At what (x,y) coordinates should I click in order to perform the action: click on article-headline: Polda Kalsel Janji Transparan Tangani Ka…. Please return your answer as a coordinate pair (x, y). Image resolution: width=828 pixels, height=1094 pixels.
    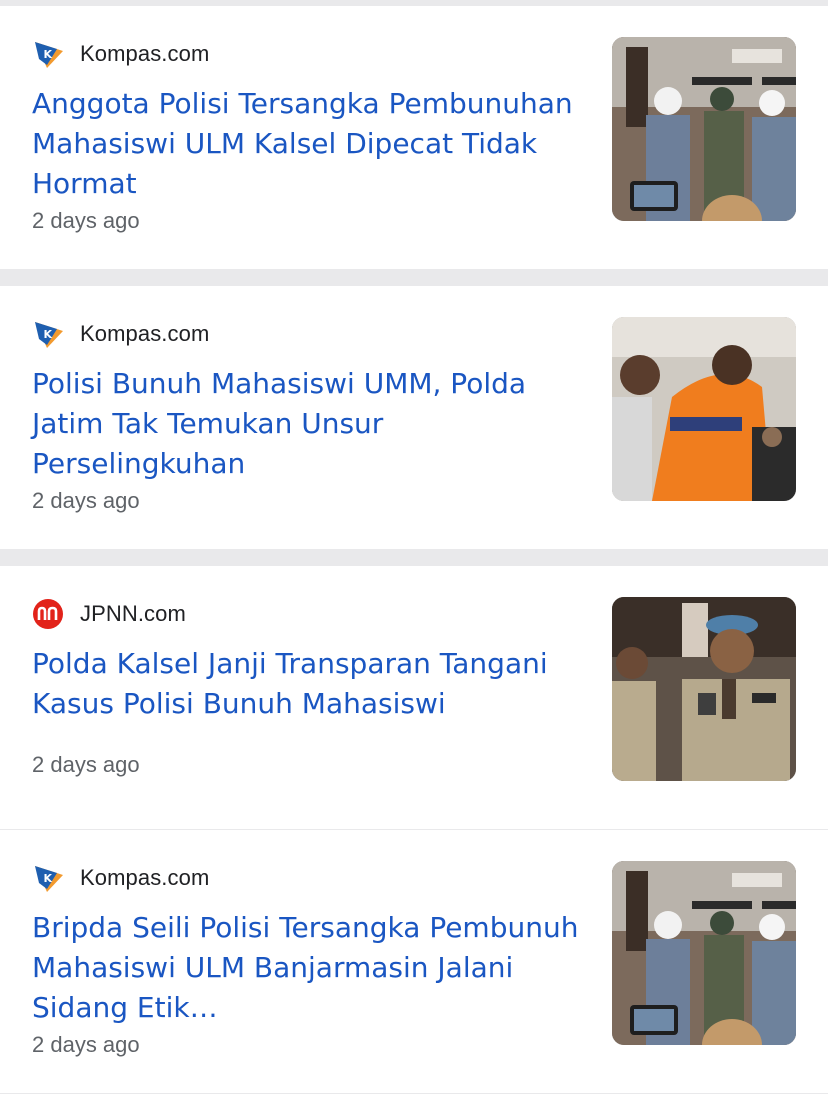
    Looking at the image, I should click on (310, 684).